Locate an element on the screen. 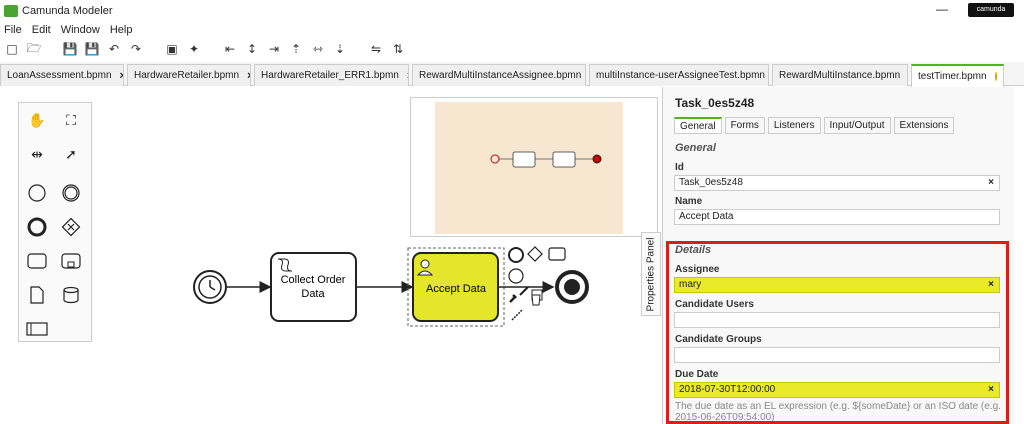 The height and width of the screenshot is (424, 1024). new-file-icon: □ is located at coordinates (12, 49).